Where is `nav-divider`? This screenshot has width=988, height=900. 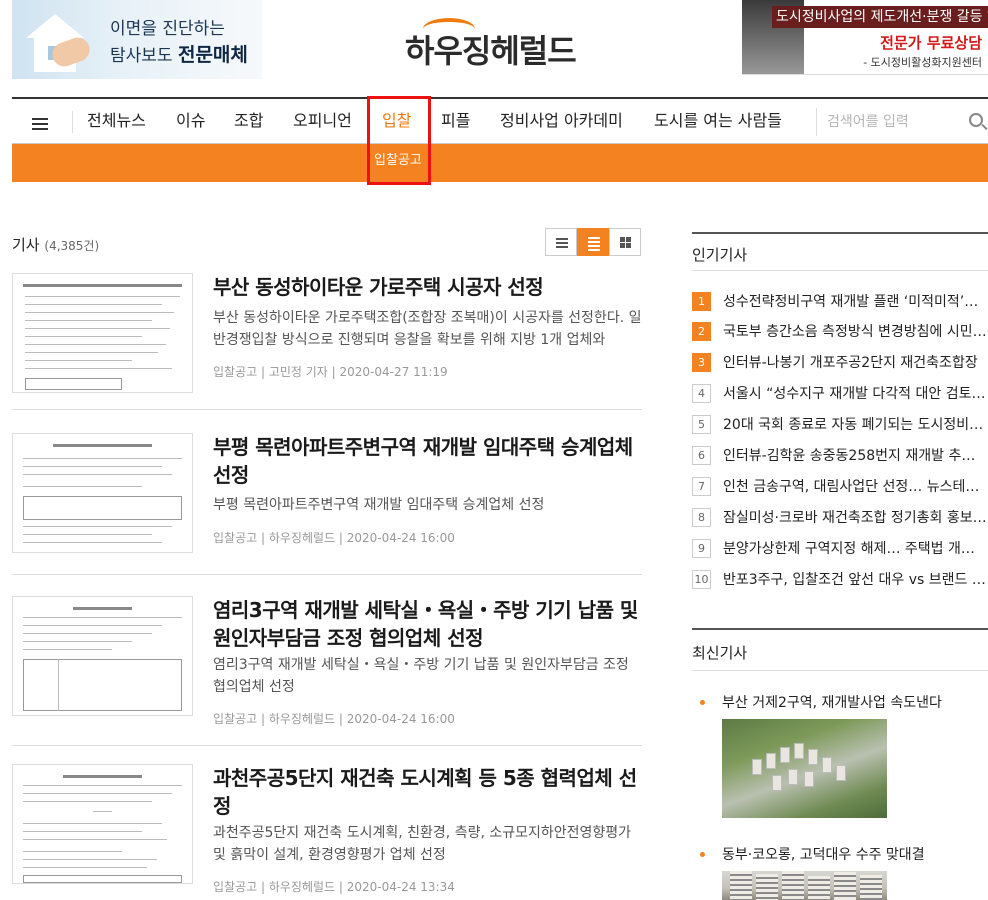
nav-divider is located at coordinates (72, 122).